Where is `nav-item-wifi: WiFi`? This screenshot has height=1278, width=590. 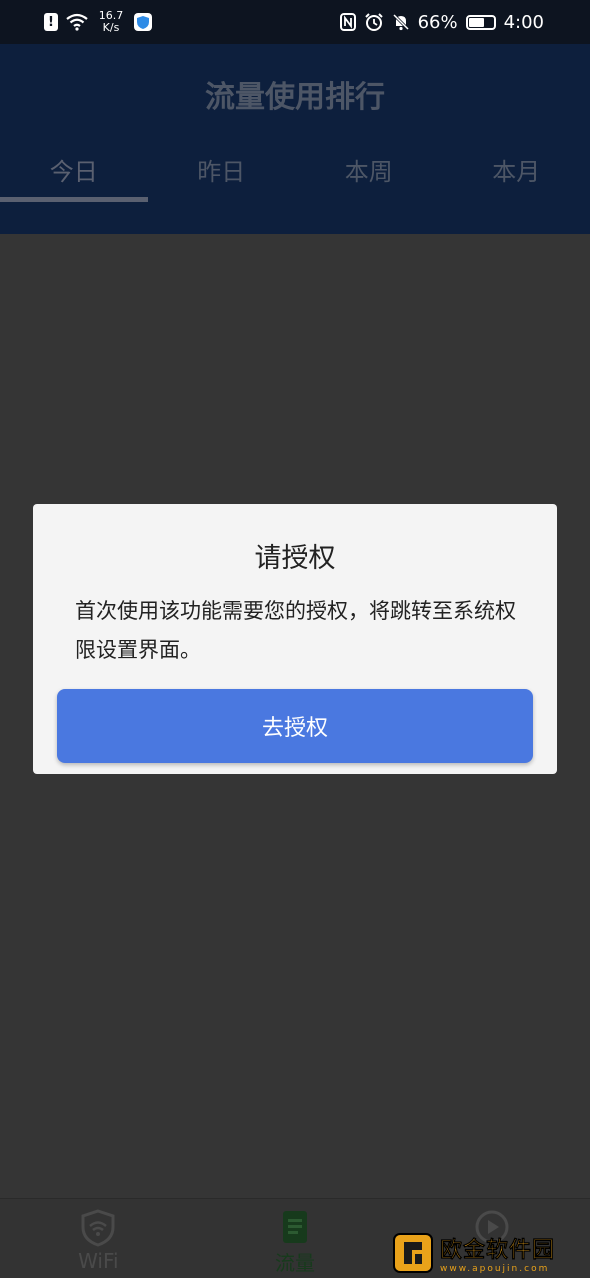 nav-item-wifi: WiFi is located at coordinates (98, 1238).